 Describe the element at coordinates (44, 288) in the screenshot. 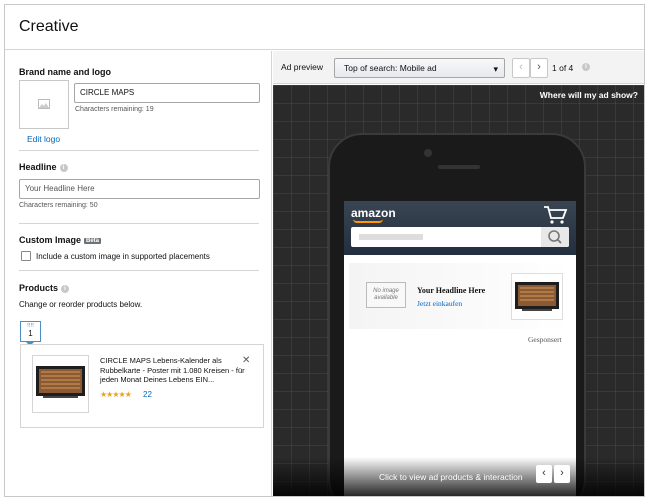

I see `products-label: Products i` at that location.